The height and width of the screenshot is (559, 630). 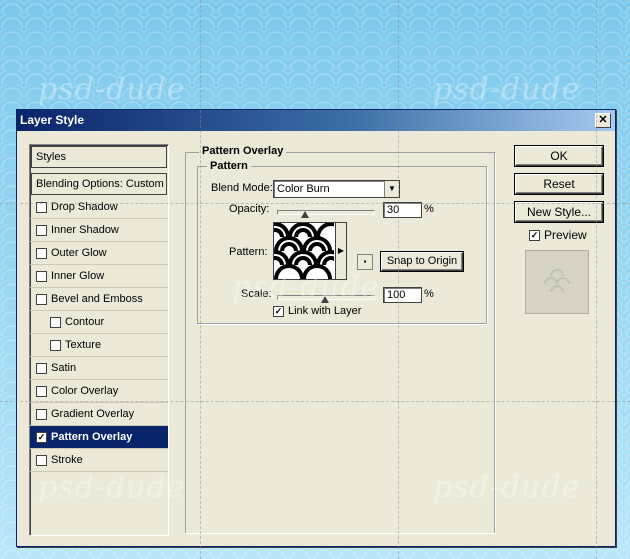 What do you see at coordinates (79, 253) in the screenshot?
I see `style-item-label: Outer Glow` at bounding box center [79, 253].